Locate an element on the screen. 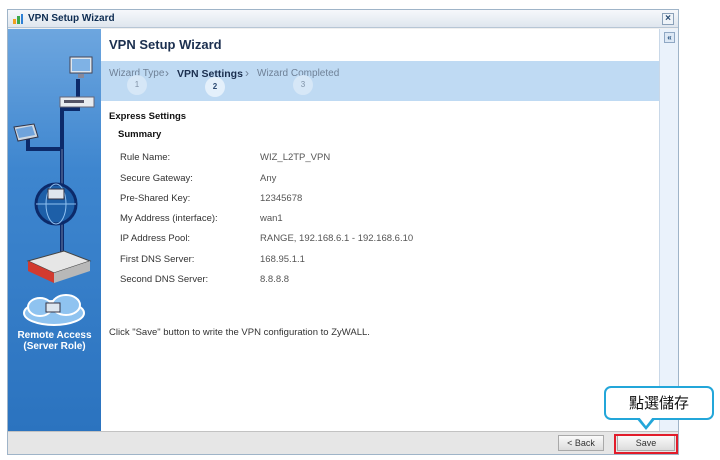 Image resolution: width=720 pixels, height=460 pixels. role-label-line2: (Server Role) is located at coordinates (54, 346).